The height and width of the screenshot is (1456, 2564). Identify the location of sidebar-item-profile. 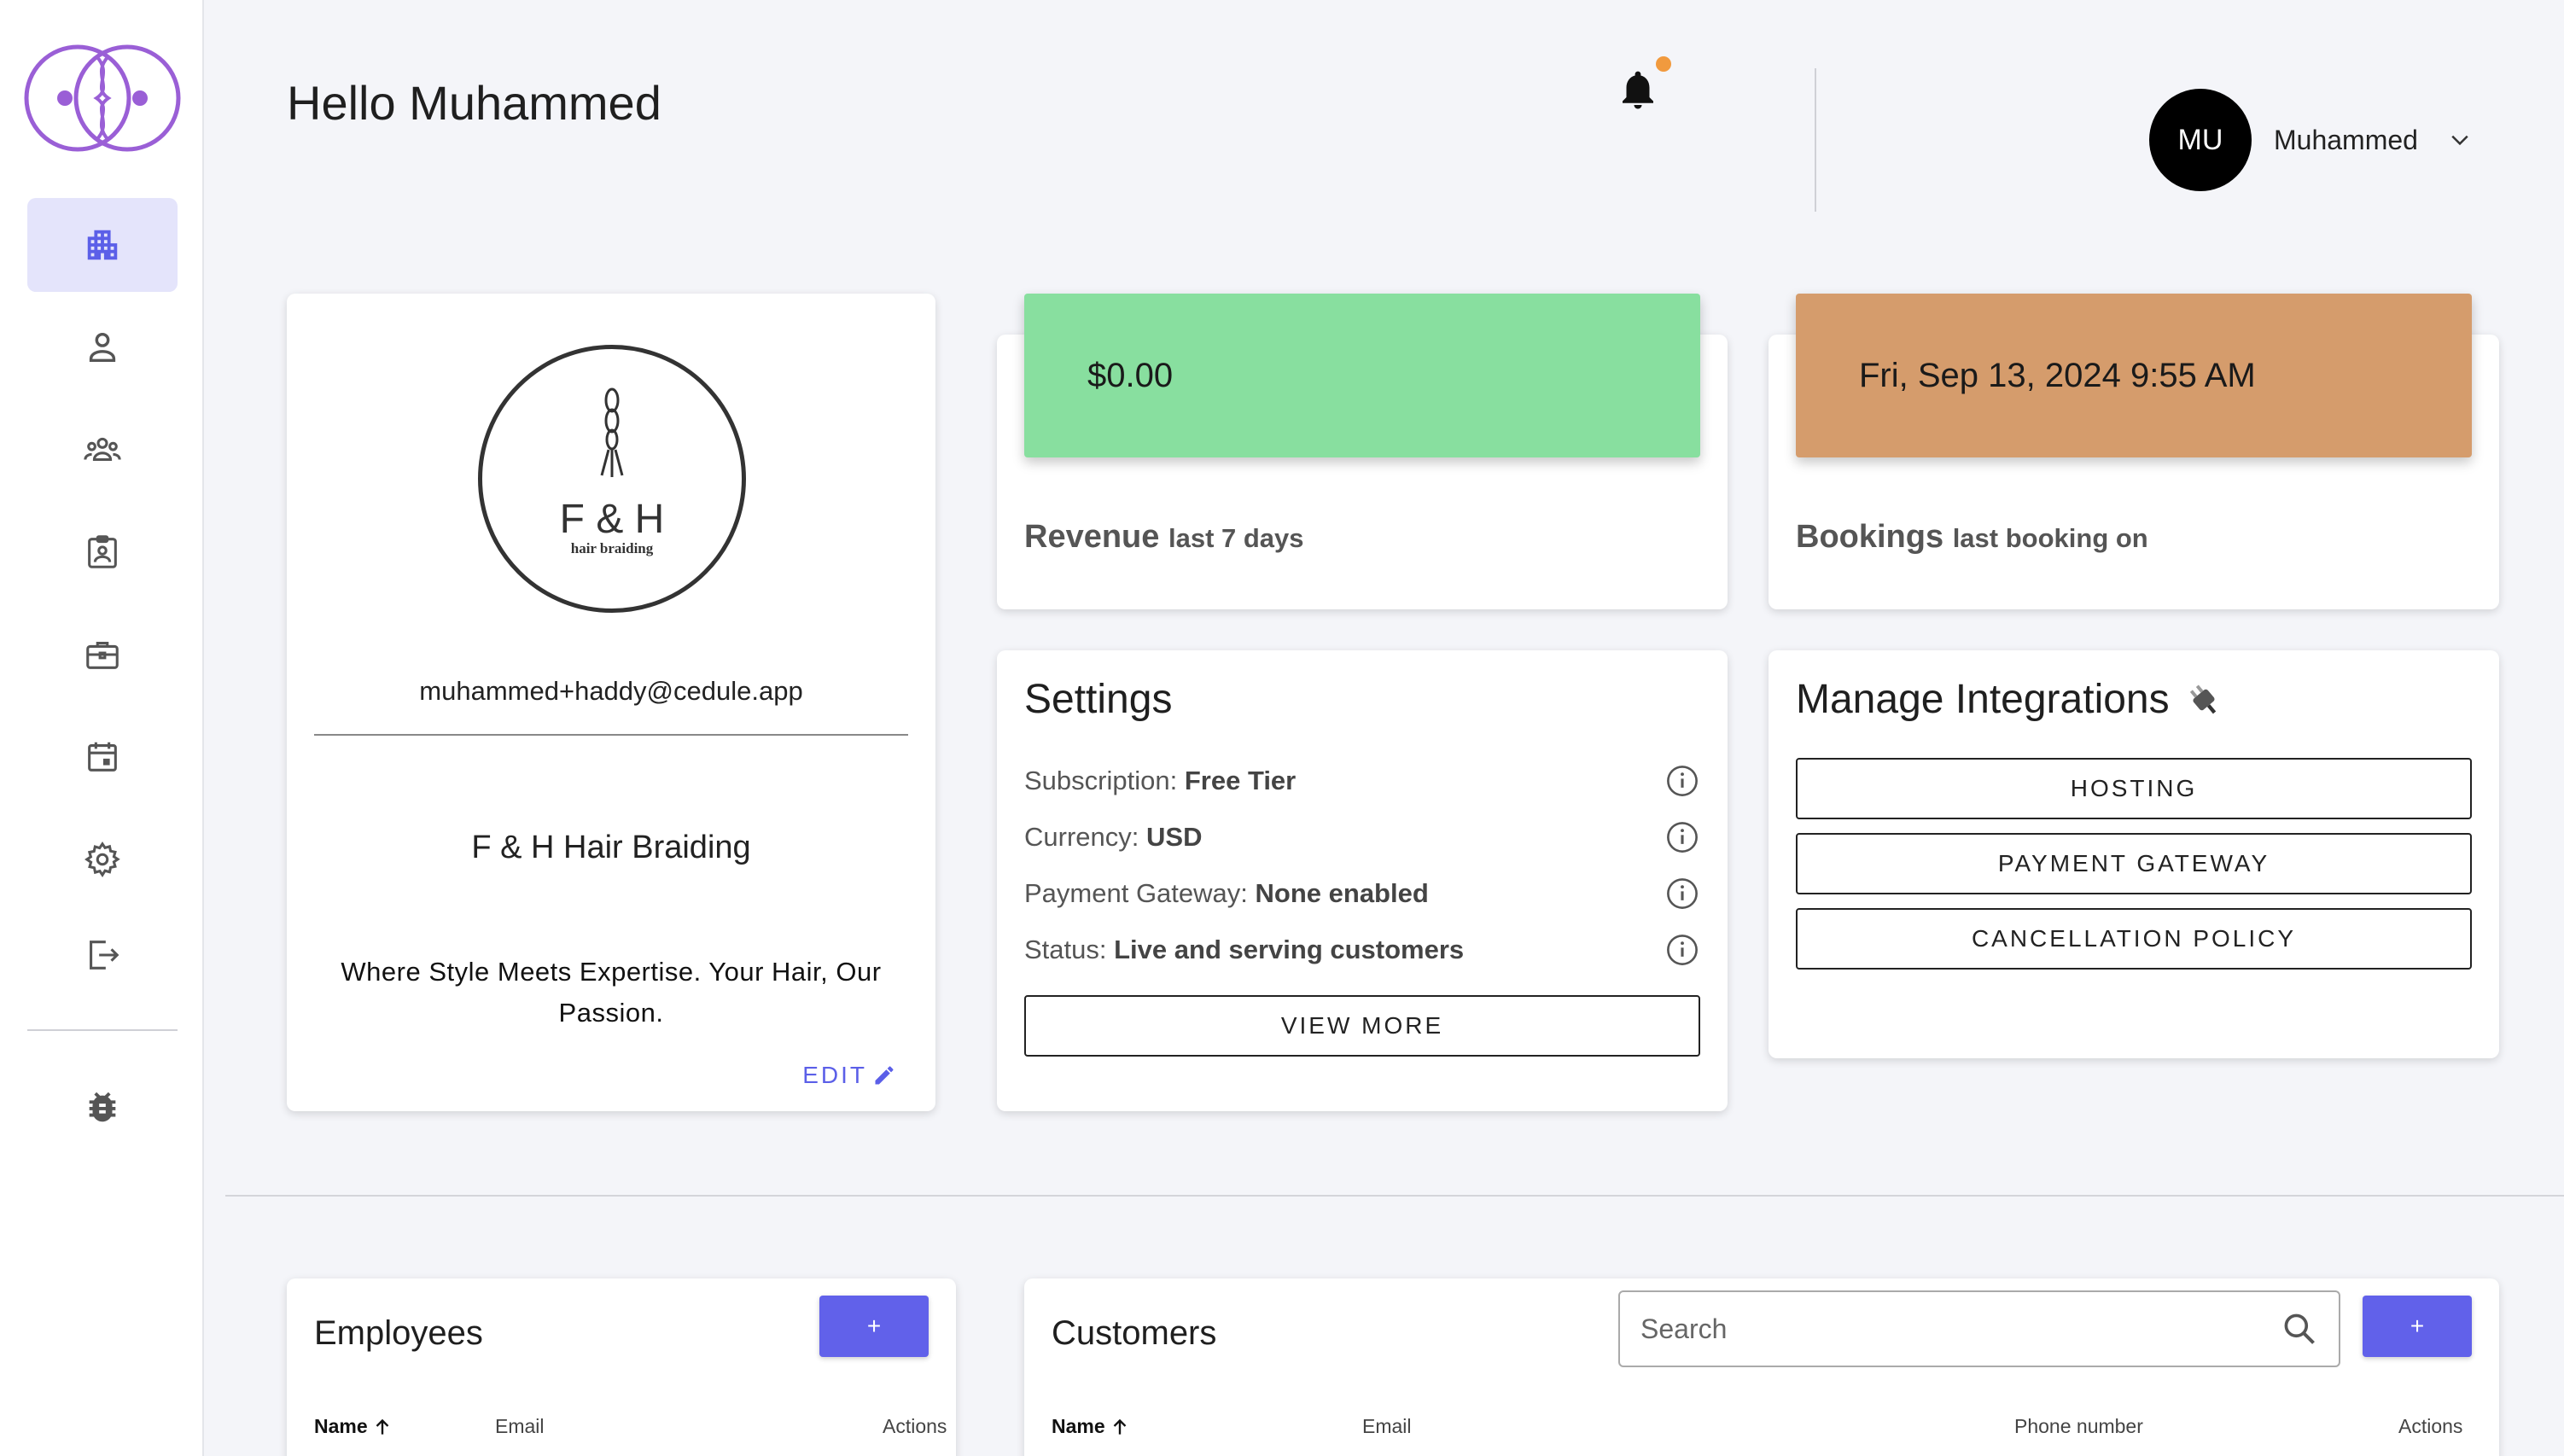
(102, 347).